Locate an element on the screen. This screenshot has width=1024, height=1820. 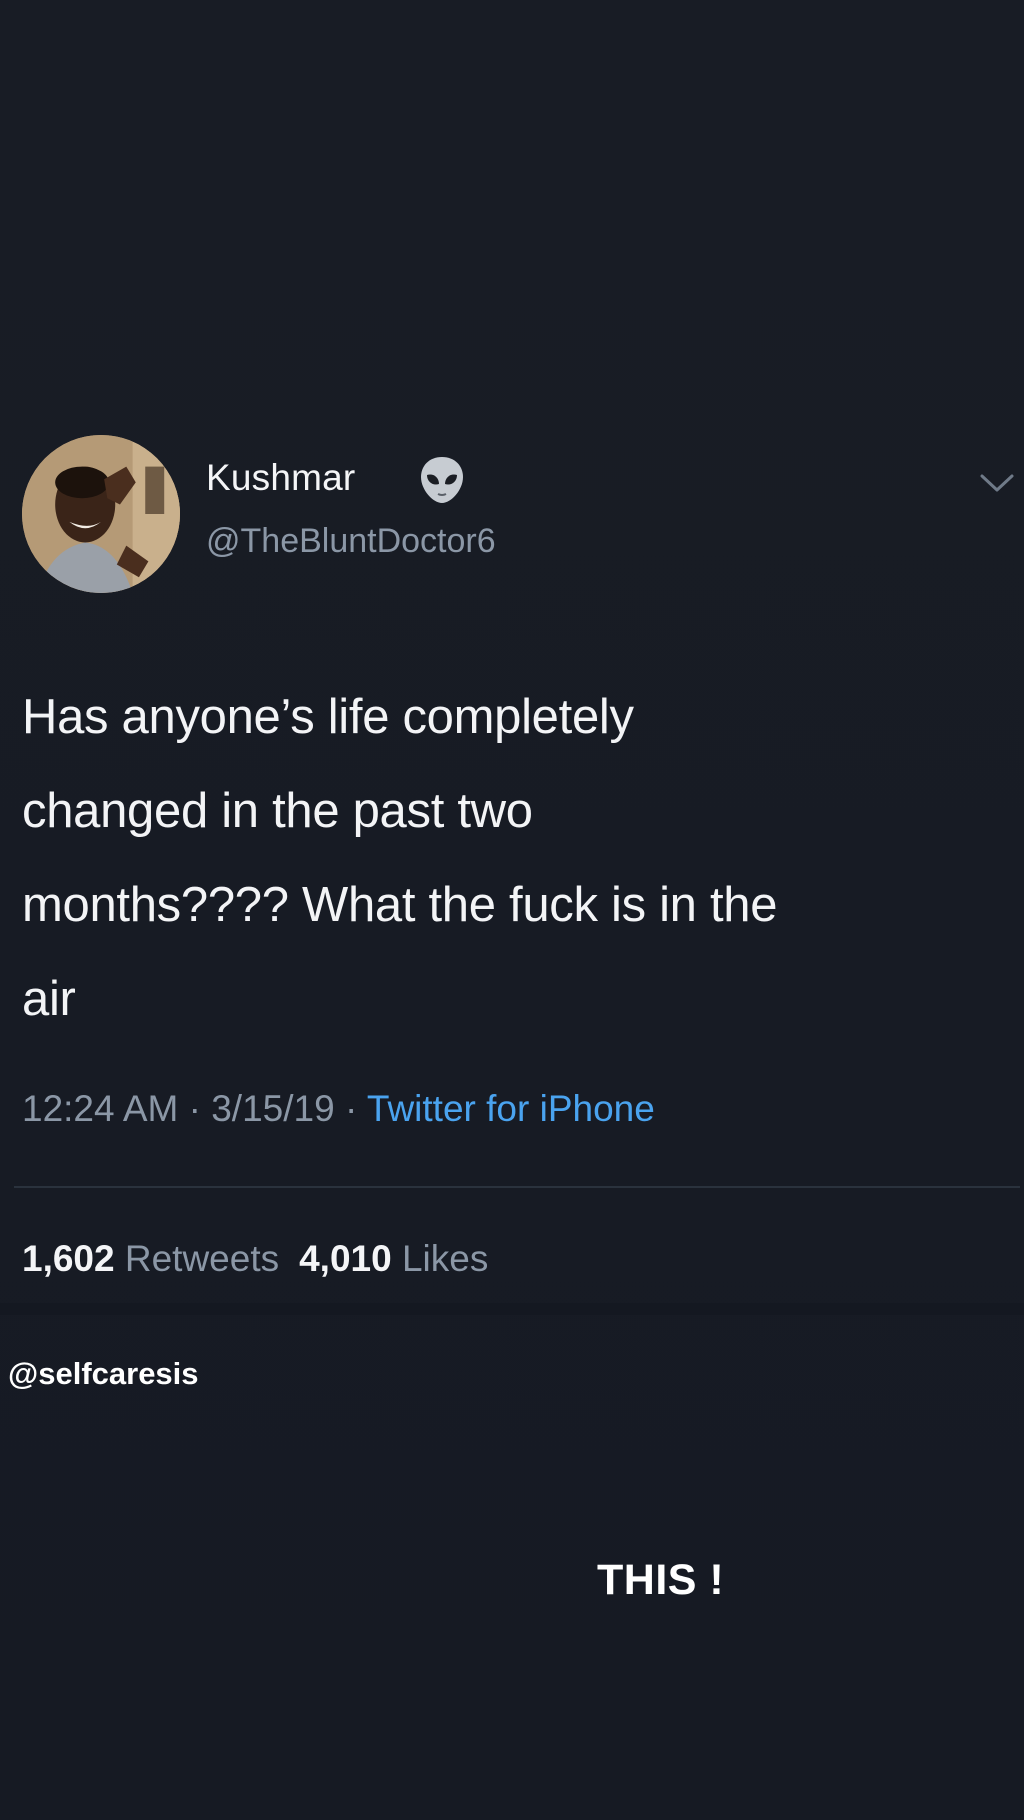
tweet-date: 3/15/19 is located at coordinates (273, 1108).